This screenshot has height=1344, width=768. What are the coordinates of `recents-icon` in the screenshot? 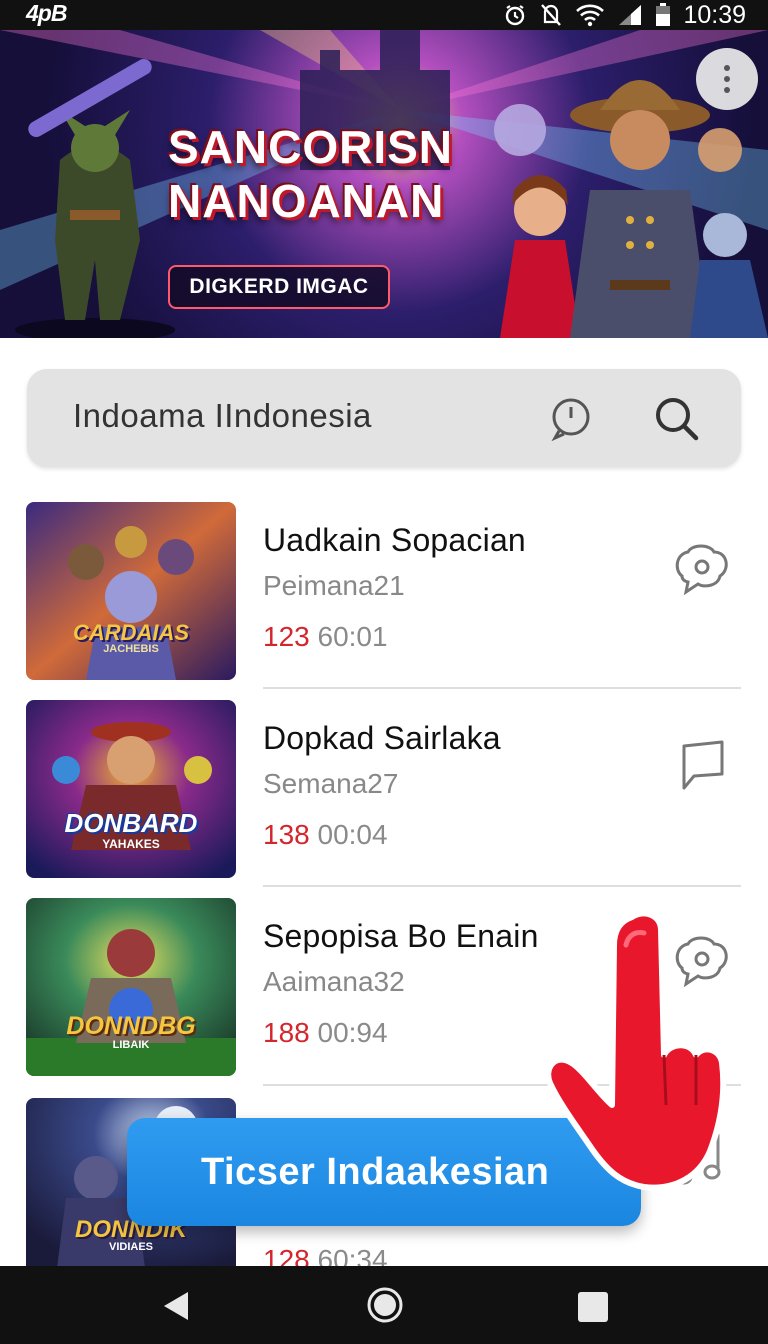 It's located at (593, 1307).